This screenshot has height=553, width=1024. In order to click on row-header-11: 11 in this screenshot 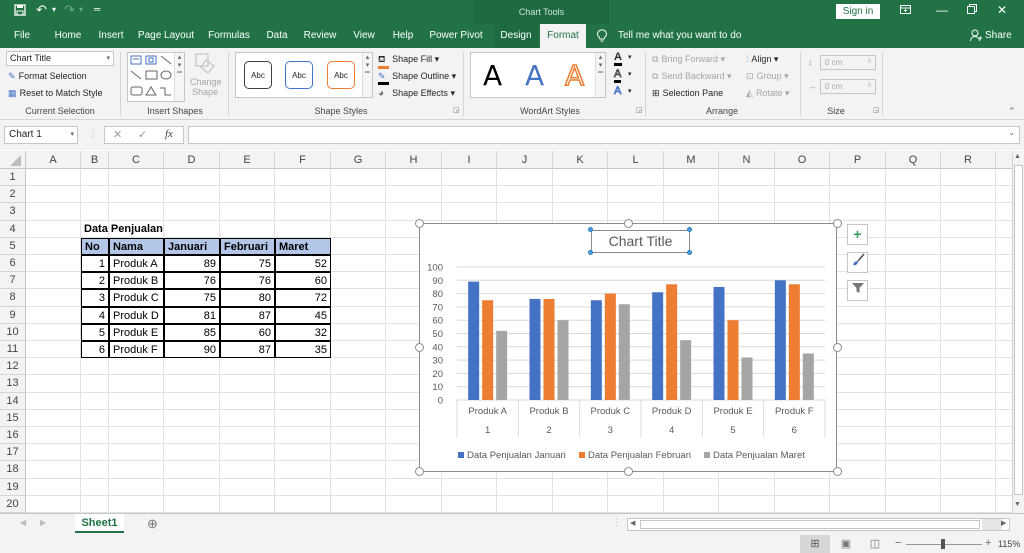, I will do `click(13, 350)`.